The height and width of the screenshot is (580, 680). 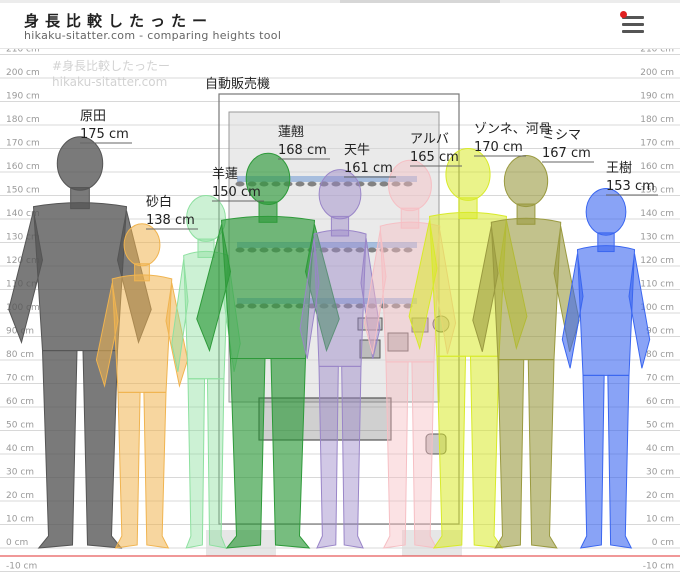 I want to click on tick-label-left: 190 cm, so click(x=23, y=97).